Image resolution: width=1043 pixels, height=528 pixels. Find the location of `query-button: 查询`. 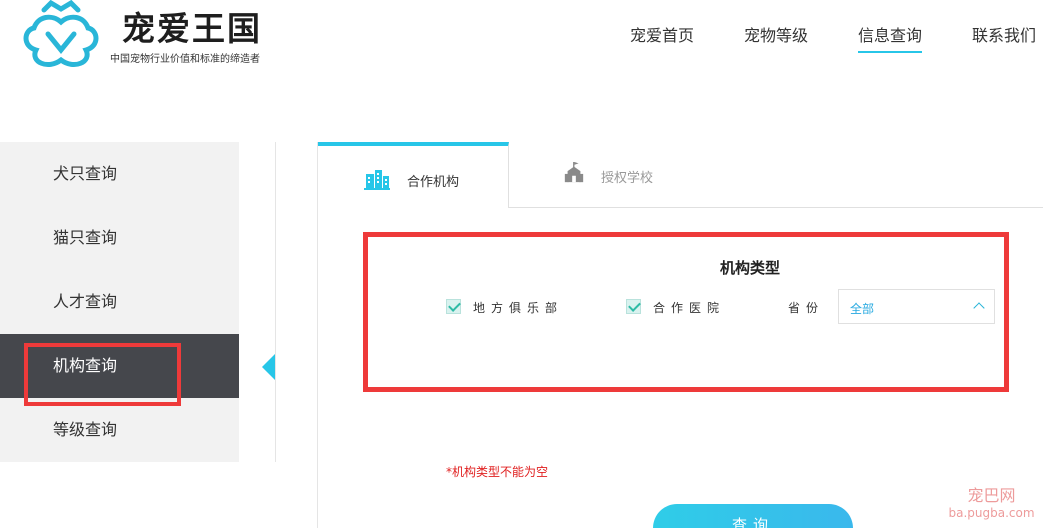

query-button: 查询 is located at coordinates (753, 516).